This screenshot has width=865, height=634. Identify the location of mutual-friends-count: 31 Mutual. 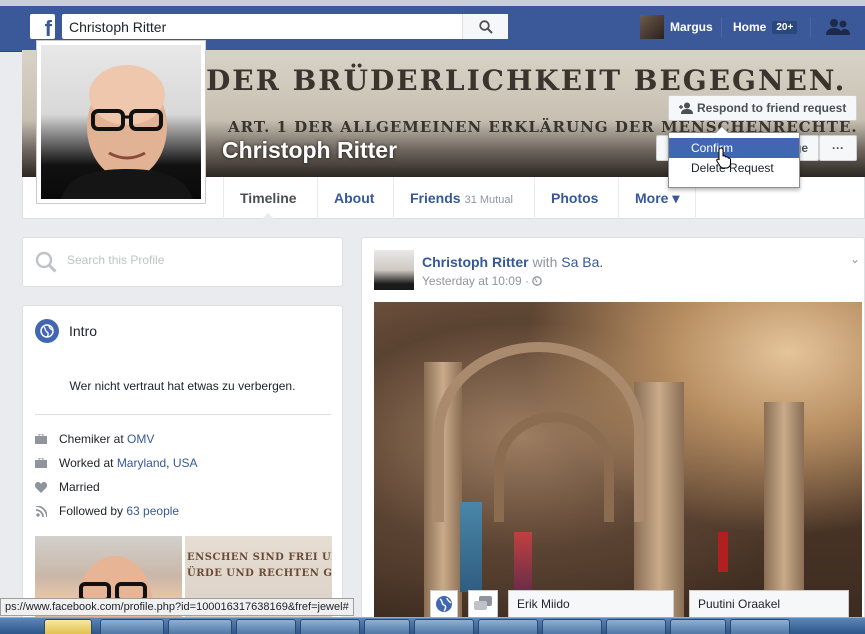
(488, 200).